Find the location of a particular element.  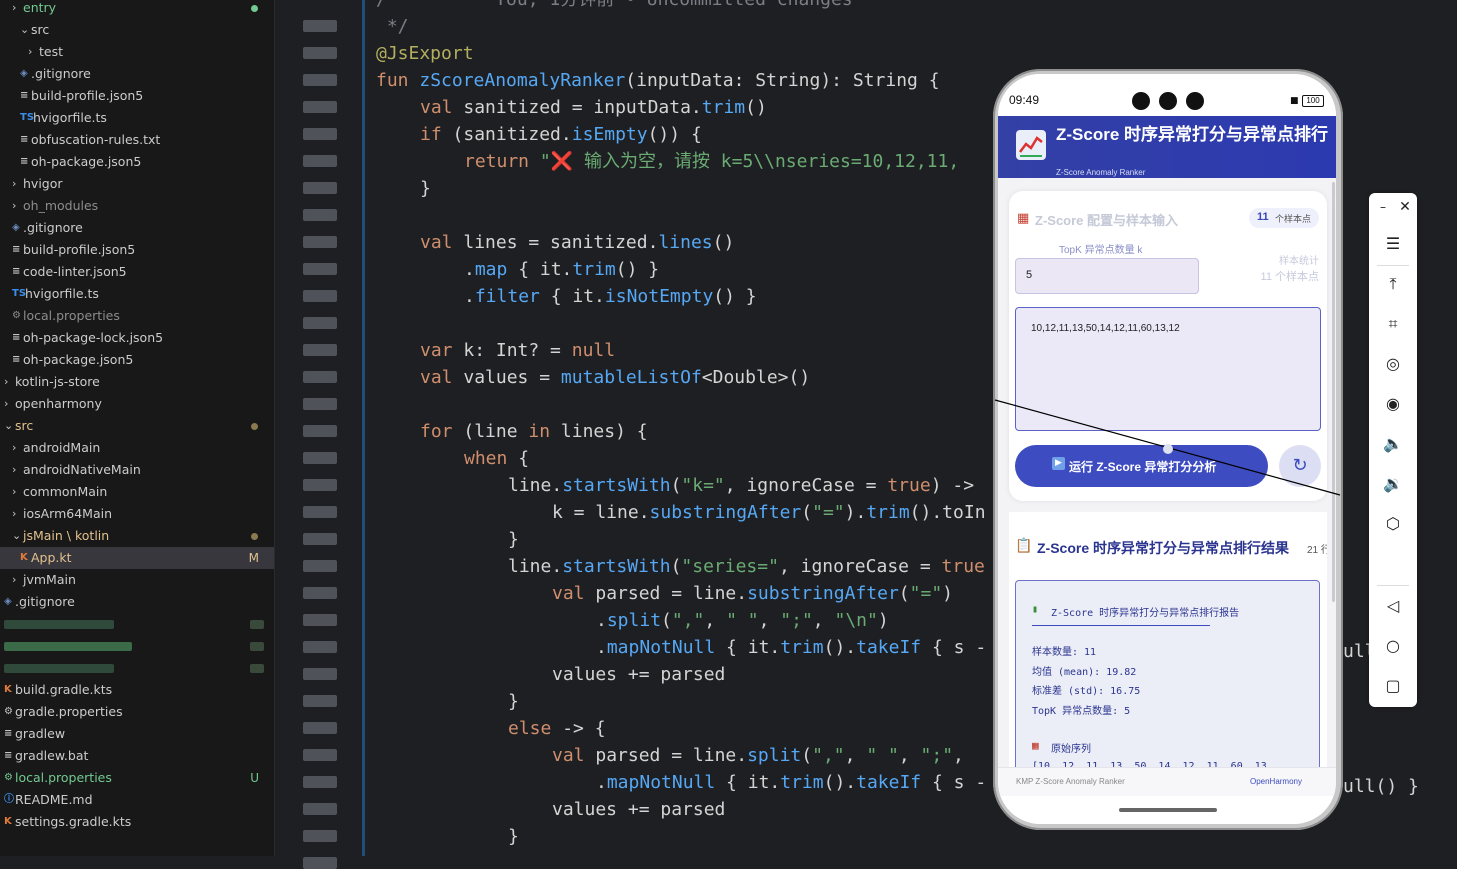

code-line: .filter { it.isNotEmpty() } is located at coordinates (610, 296).